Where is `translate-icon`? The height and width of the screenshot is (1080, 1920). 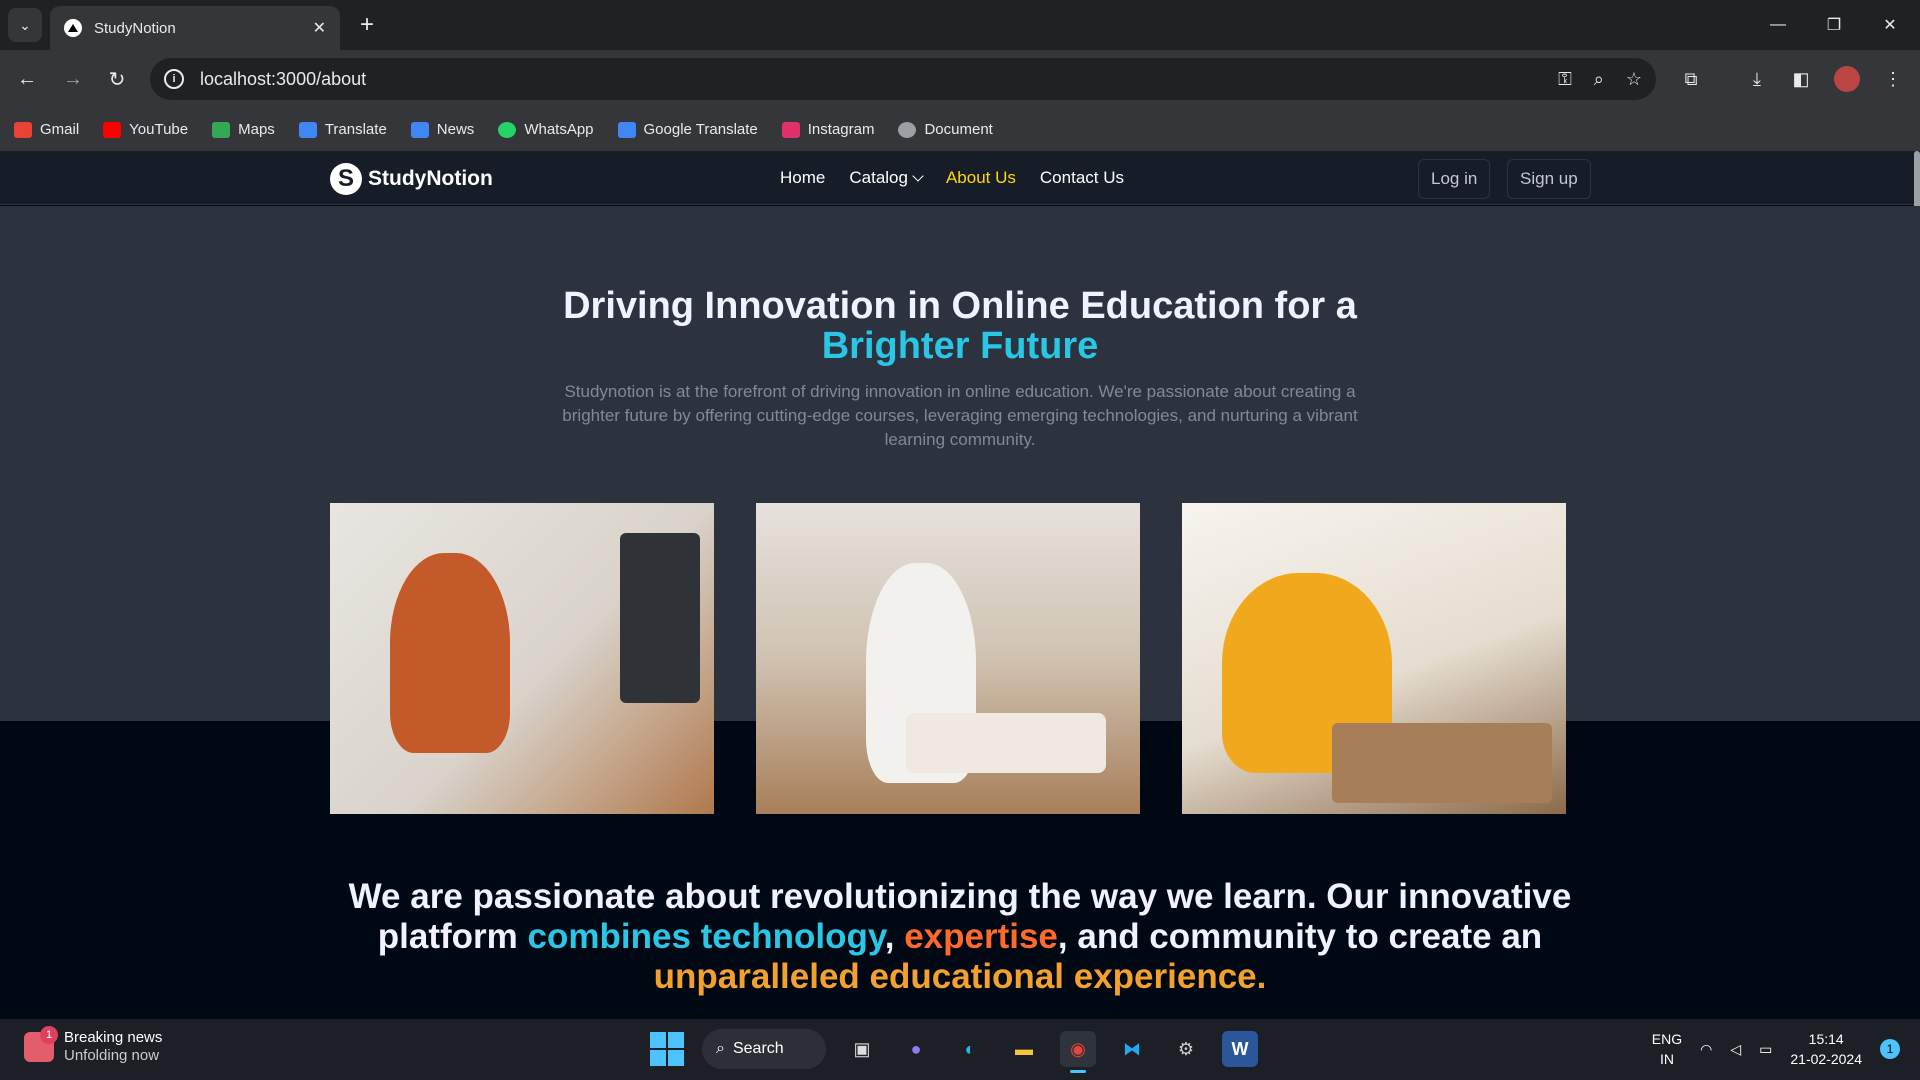
translate-icon is located at coordinates (307, 129).